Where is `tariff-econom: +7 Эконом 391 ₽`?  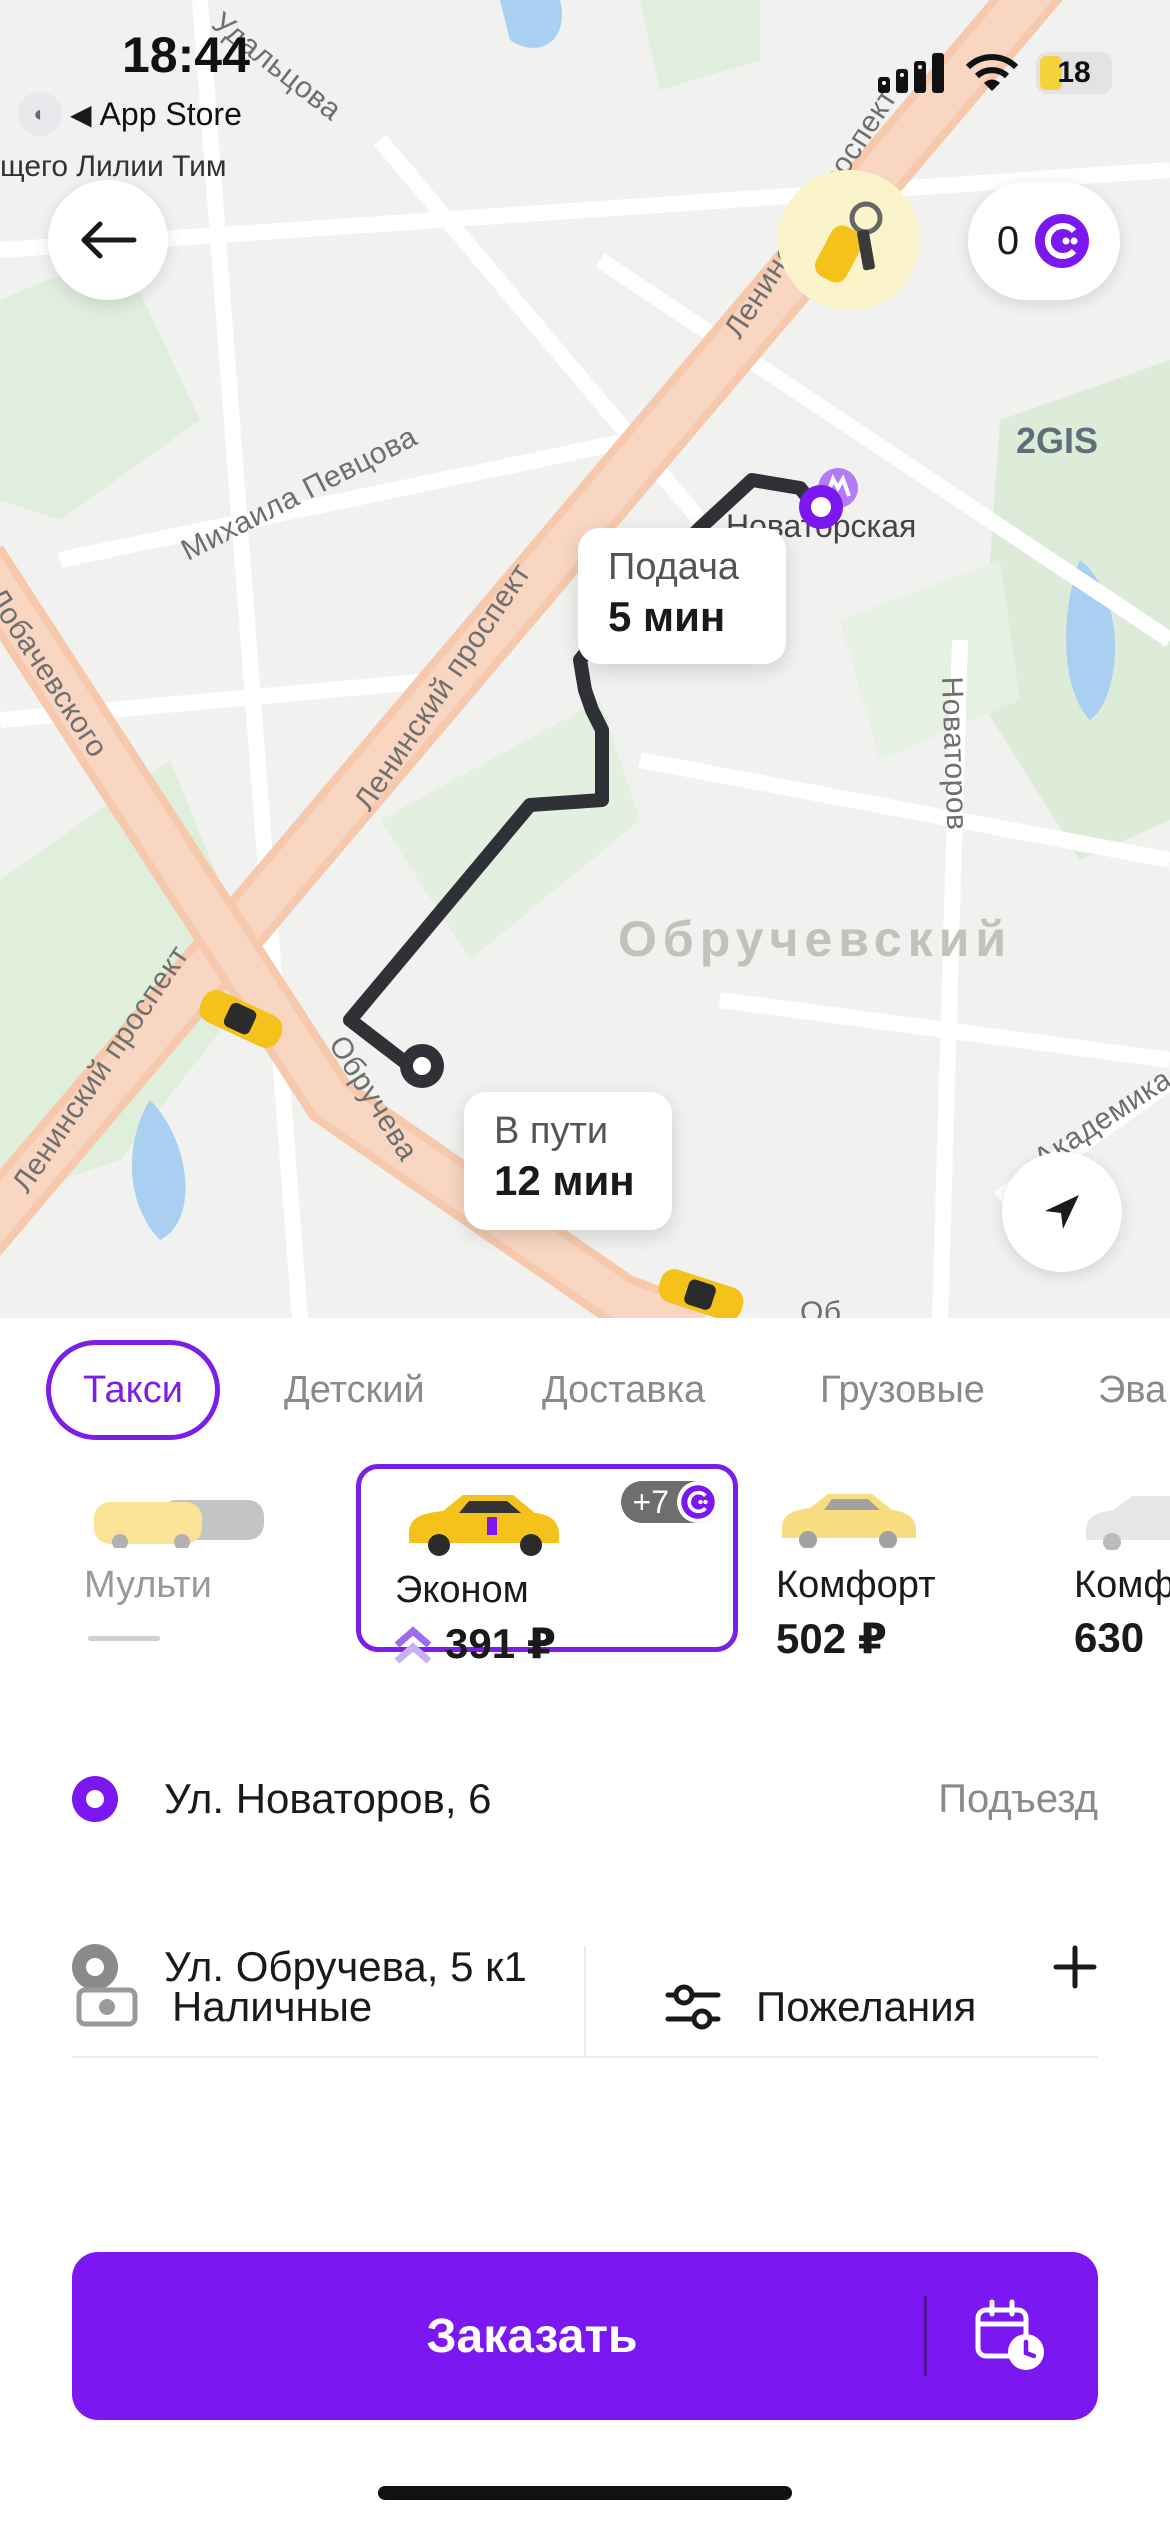 tariff-econom: +7 Эконом 391 ₽ is located at coordinates (547, 1565).